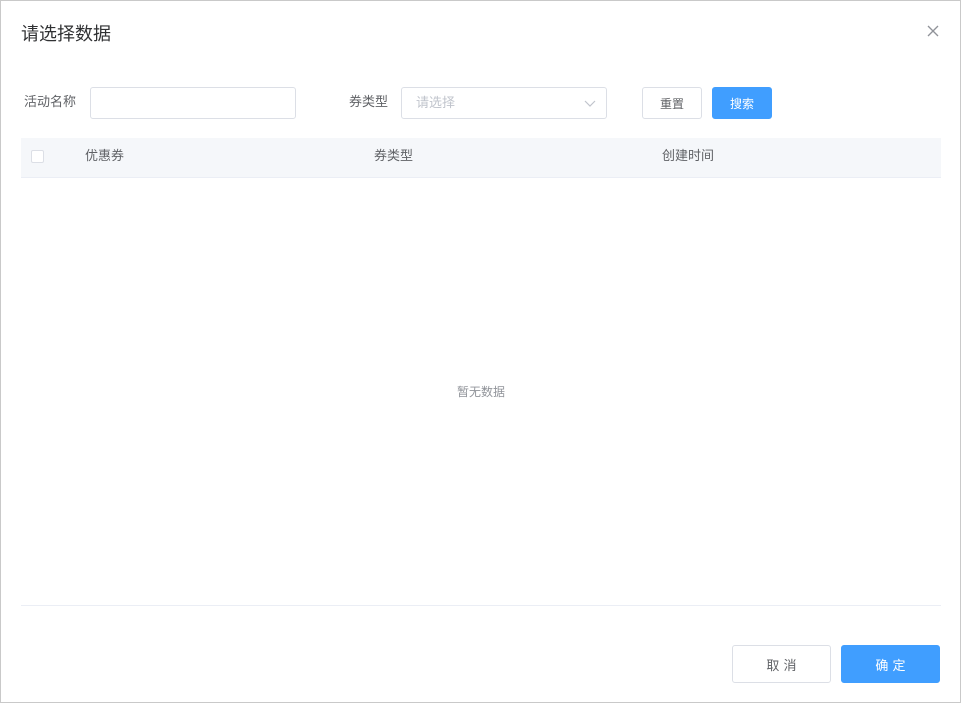  Describe the element at coordinates (688, 156) in the screenshot. I see `column-header-created-time: 创建时间` at that location.